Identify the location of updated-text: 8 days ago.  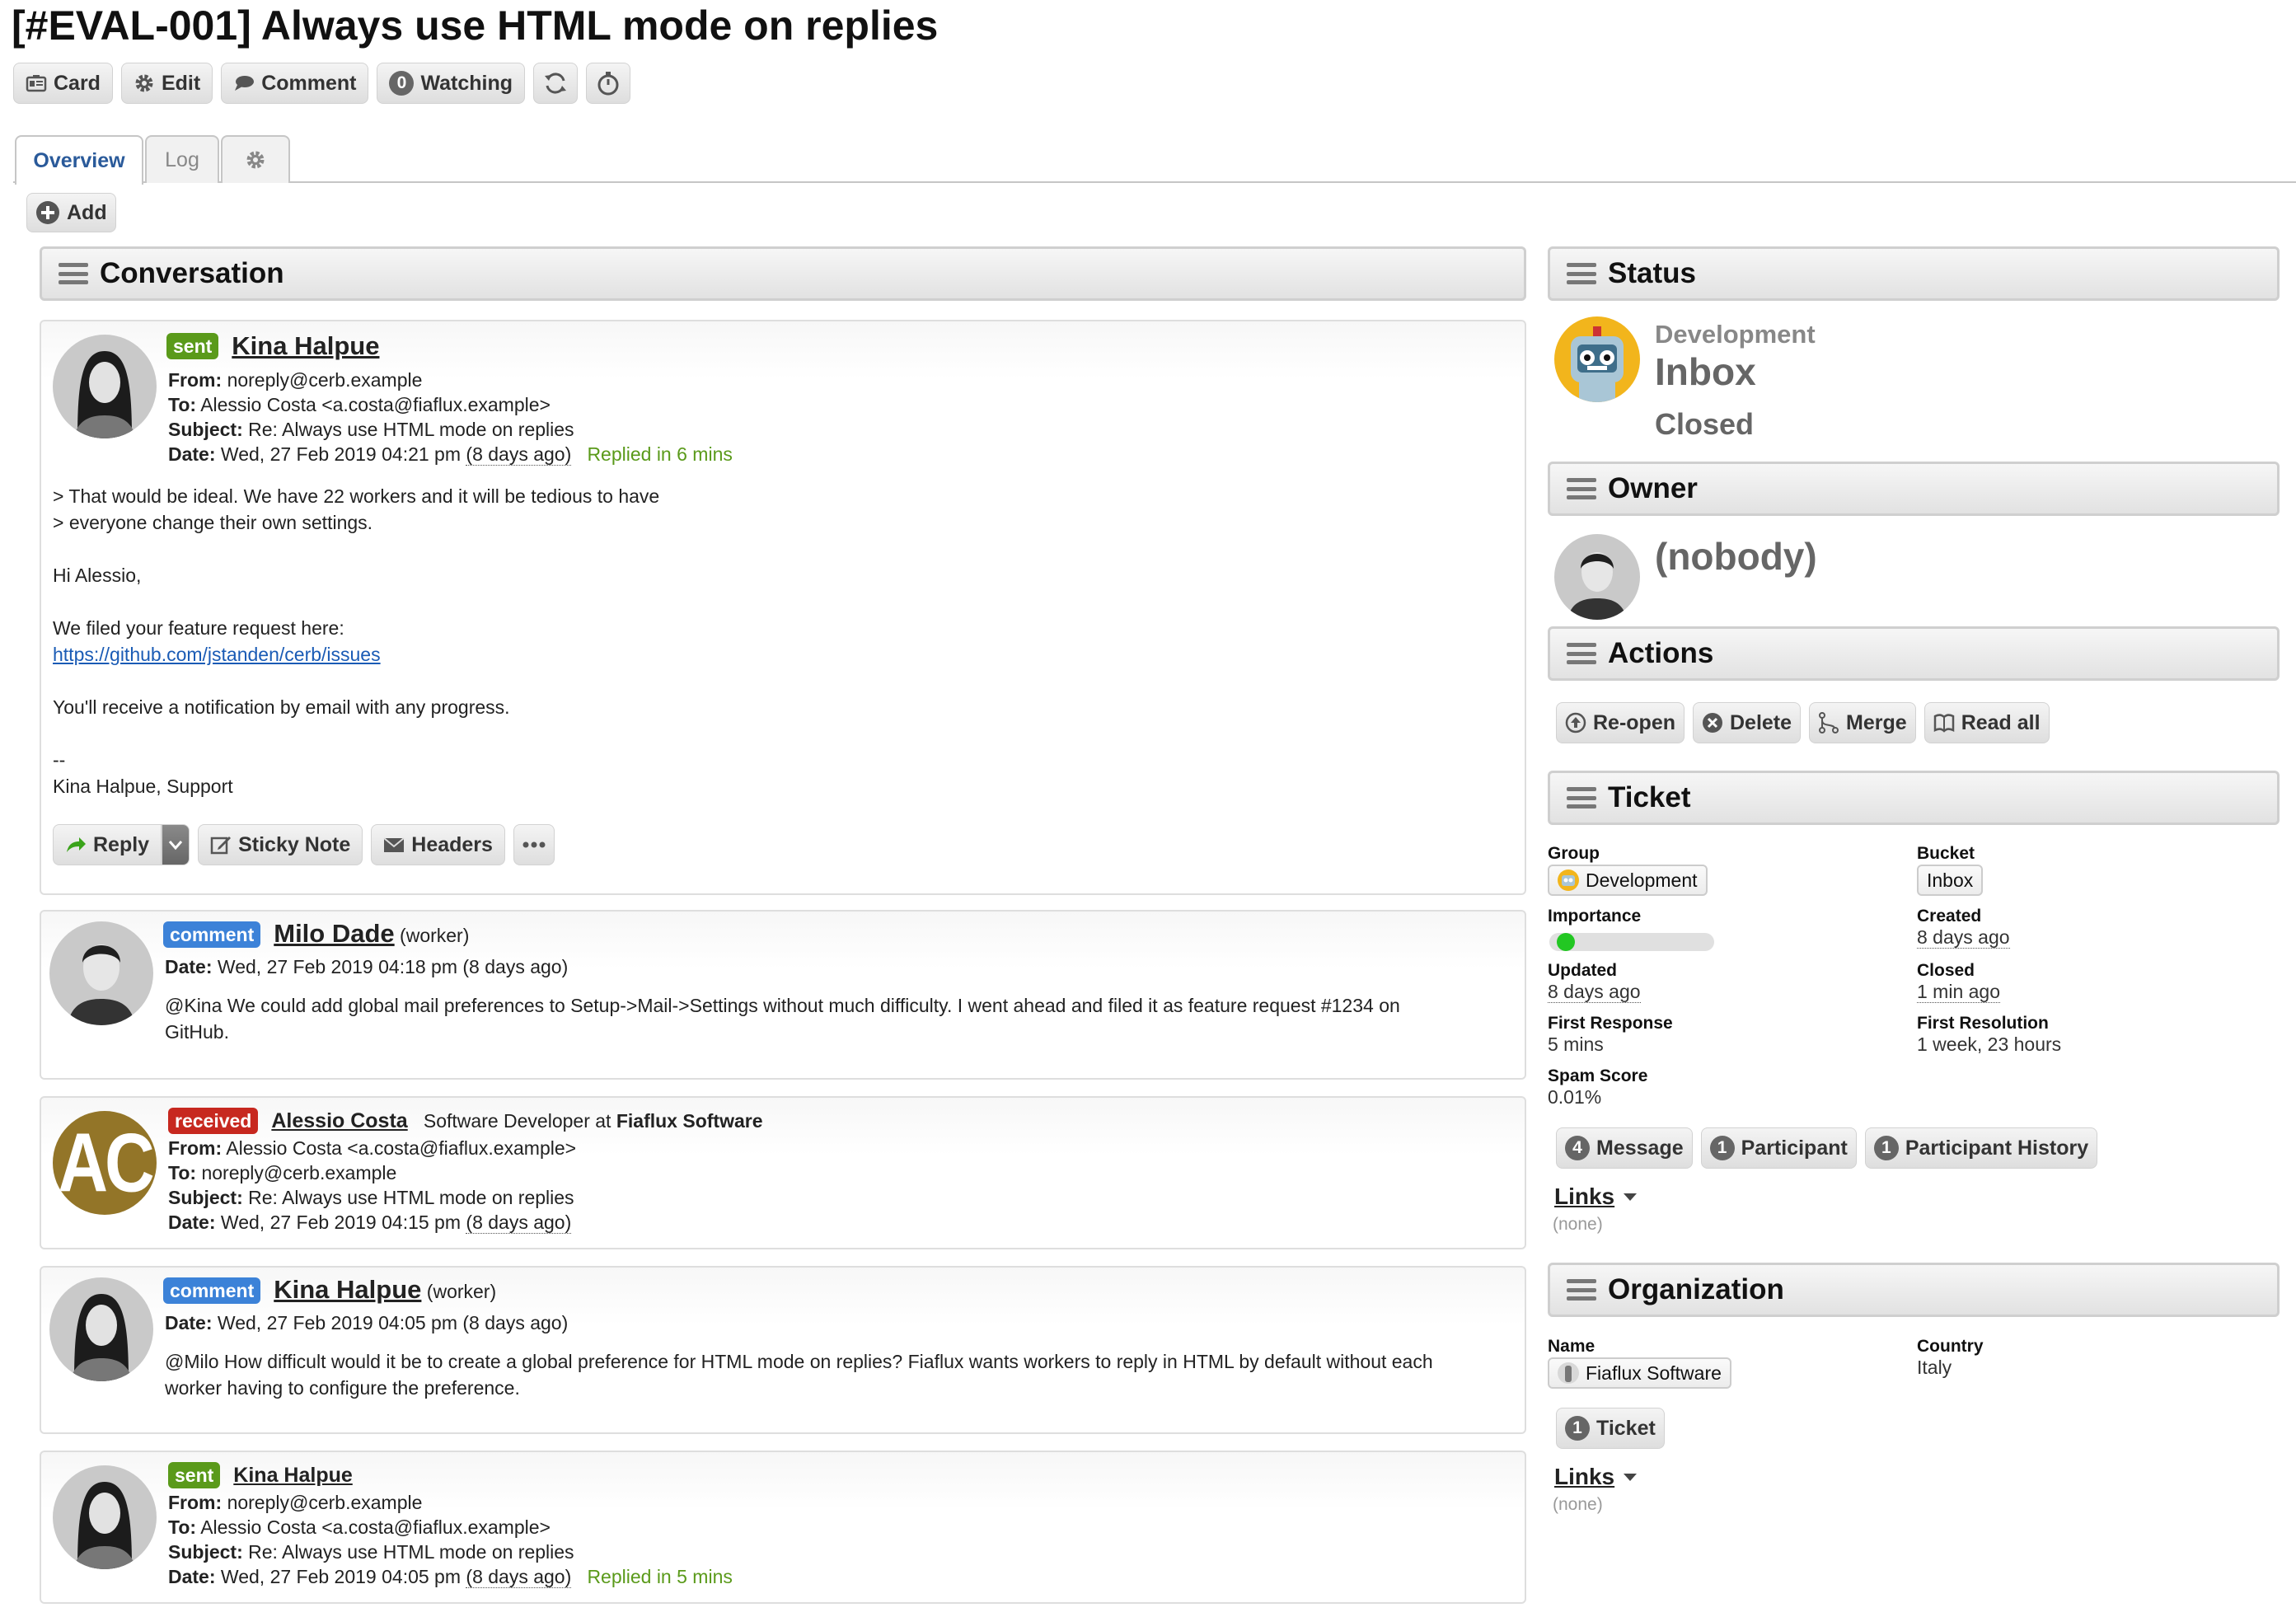
(1594, 992).